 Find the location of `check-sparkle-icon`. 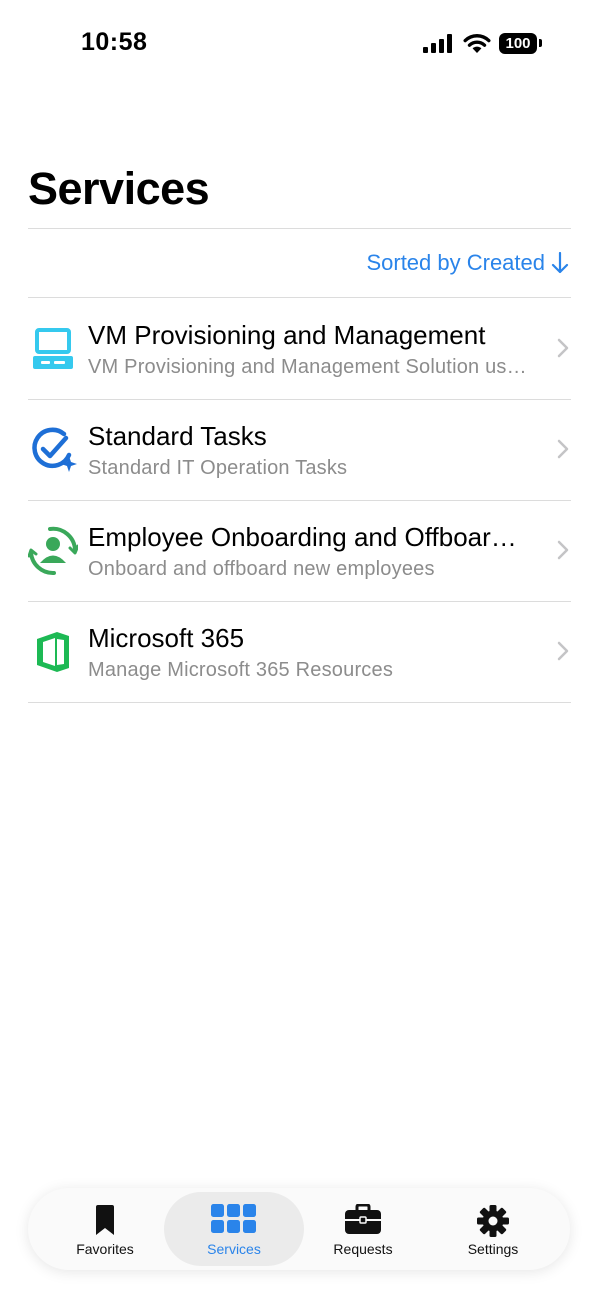

check-sparkle-icon is located at coordinates (53, 450).